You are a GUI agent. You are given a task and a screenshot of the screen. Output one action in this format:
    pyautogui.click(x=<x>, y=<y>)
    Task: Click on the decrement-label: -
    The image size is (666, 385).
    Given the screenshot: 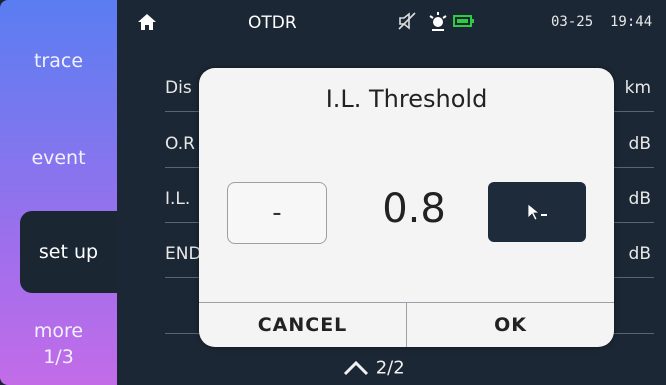 What is the action you would take?
    pyautogui.click(x=277, y=213)
    